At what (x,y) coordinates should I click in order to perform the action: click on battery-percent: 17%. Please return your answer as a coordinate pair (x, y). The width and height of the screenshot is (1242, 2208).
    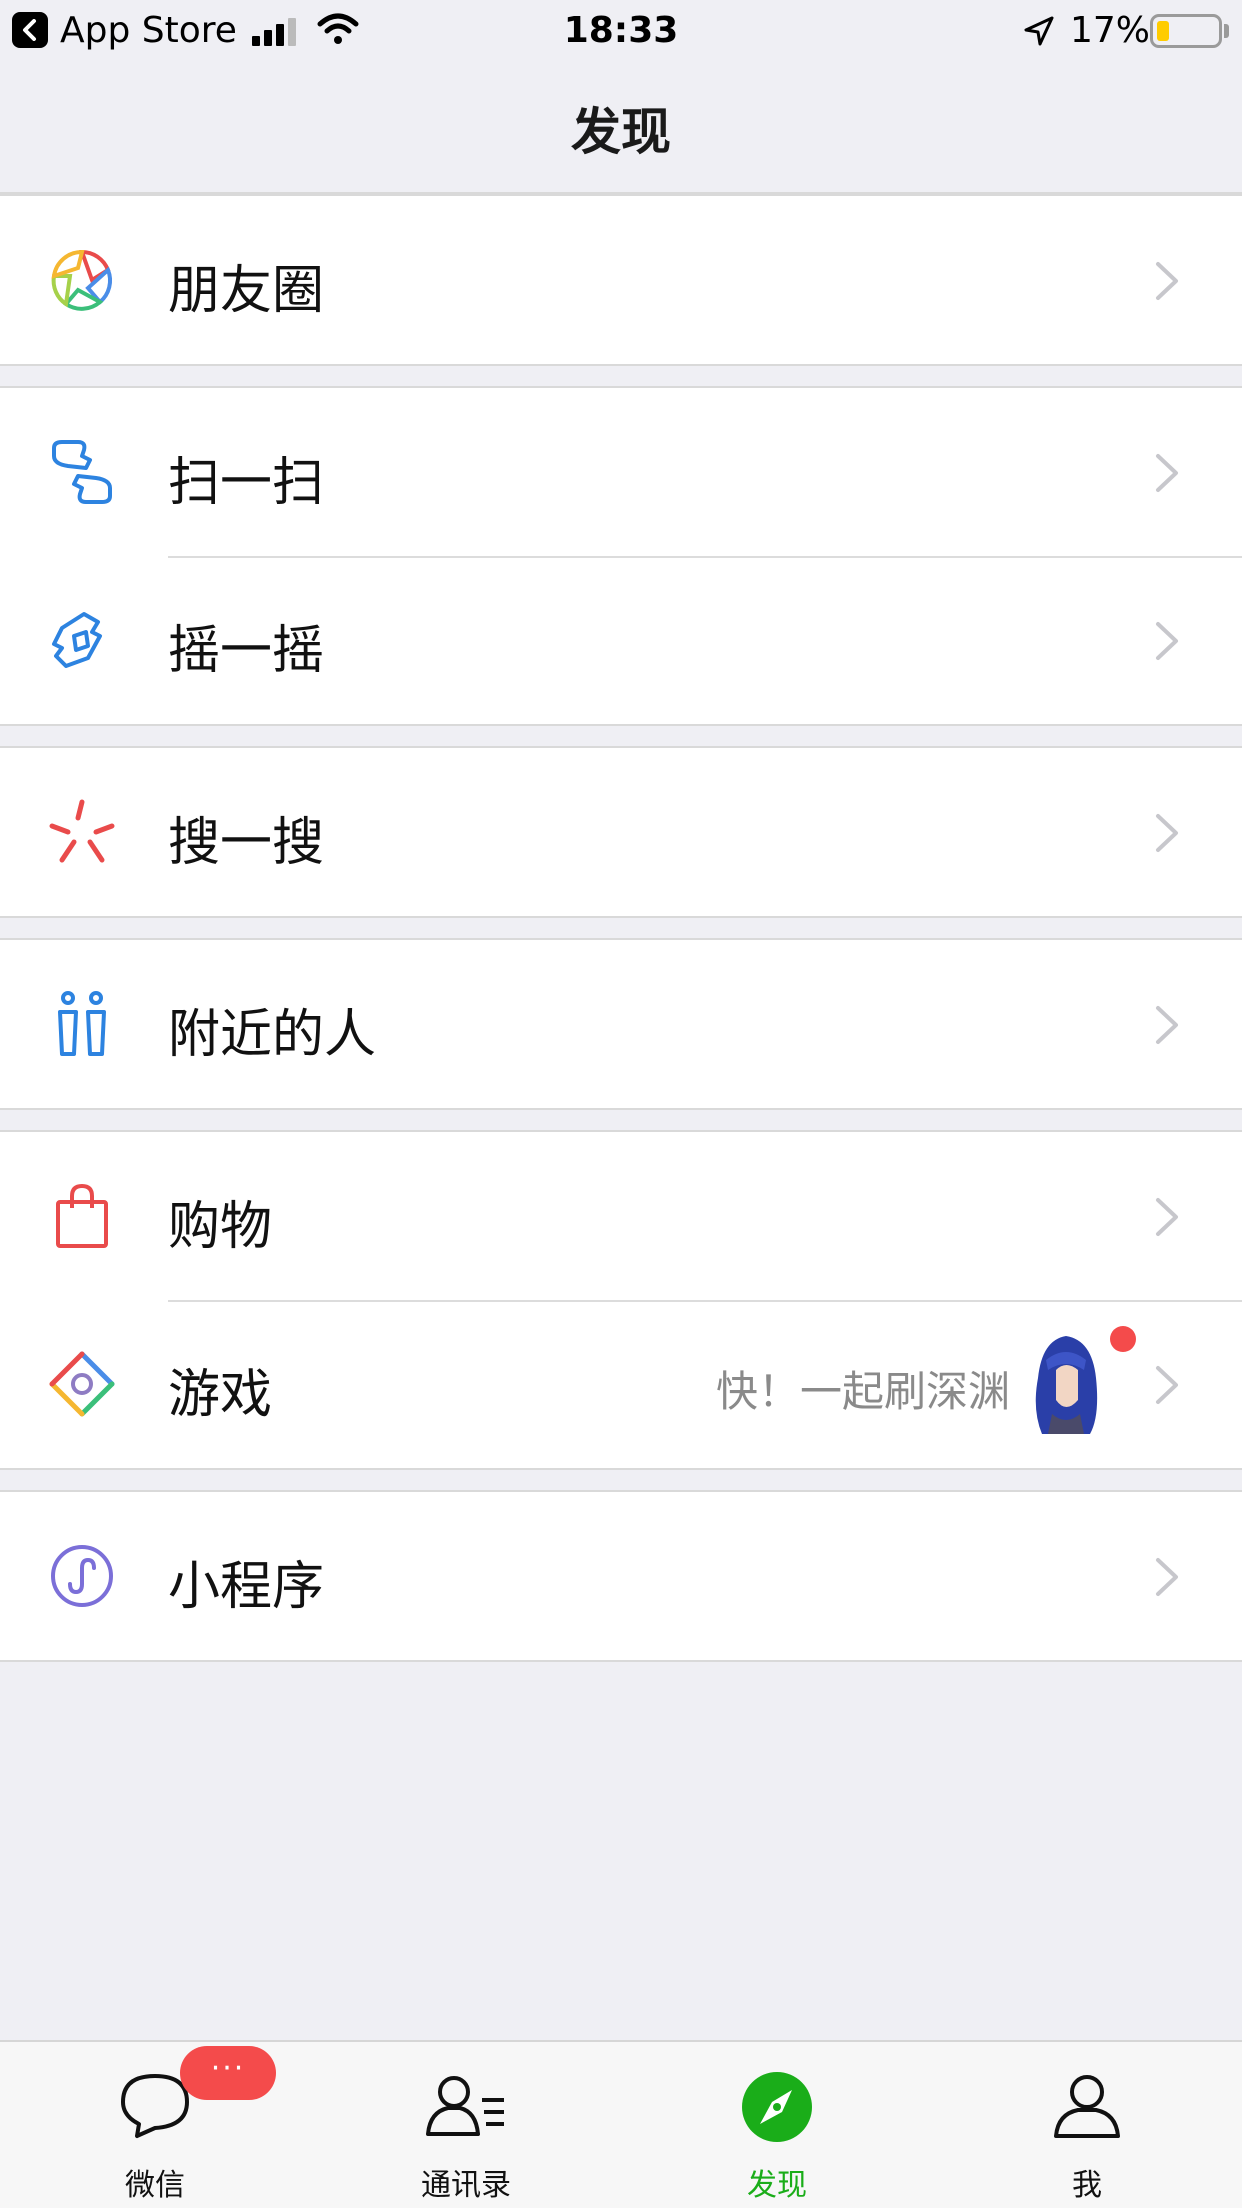
    Looking at the image, I should click on (1110, 30).